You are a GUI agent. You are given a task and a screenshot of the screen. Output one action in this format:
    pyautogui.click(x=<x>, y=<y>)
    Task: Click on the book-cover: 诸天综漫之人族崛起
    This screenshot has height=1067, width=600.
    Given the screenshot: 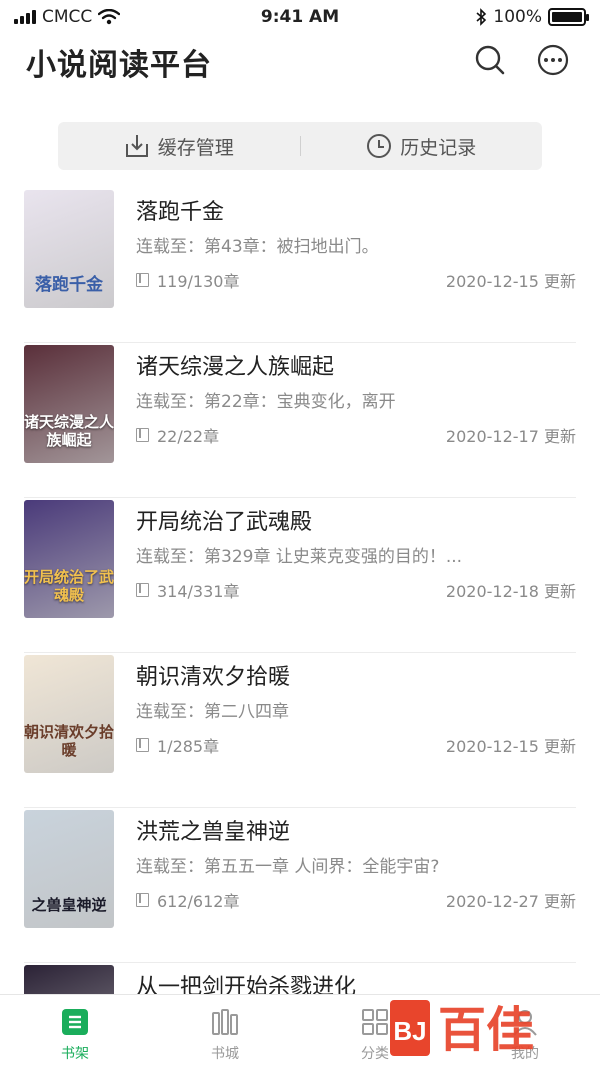 What is the action you would take?
    pyautogui.click(x=69, y=404)
    